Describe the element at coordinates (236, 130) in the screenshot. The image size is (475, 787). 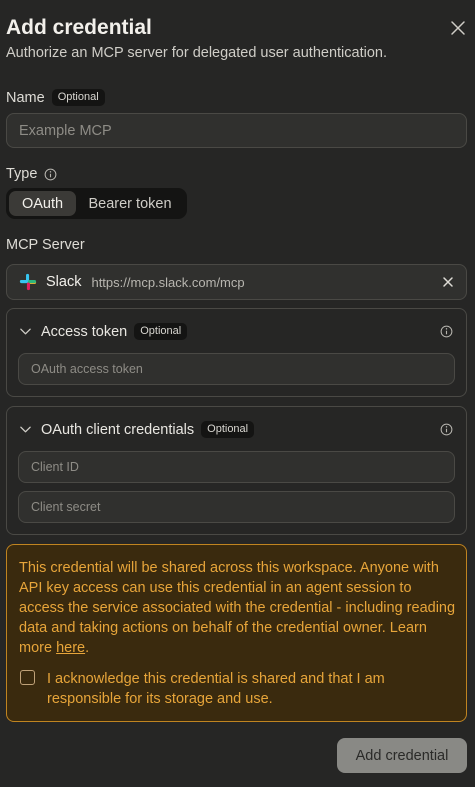
I see `name-input` at that location.